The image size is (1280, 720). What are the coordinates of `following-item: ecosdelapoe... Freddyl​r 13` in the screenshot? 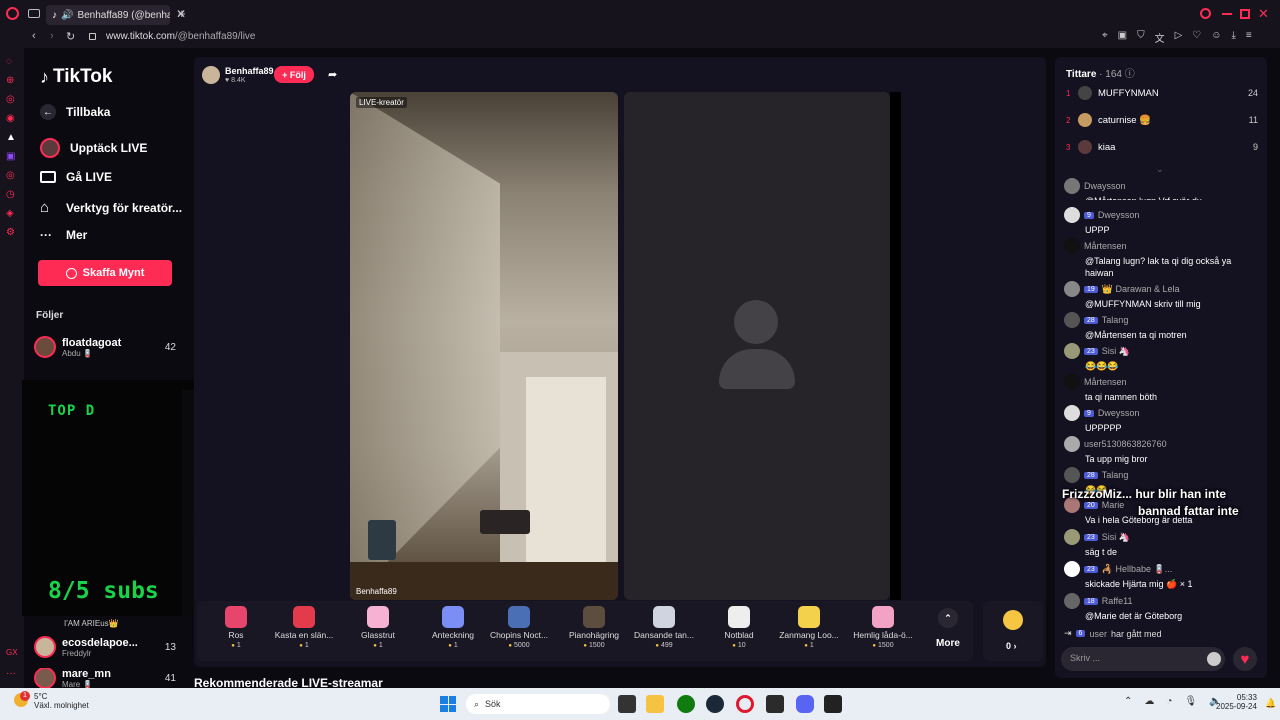 It's located at (105, 647).